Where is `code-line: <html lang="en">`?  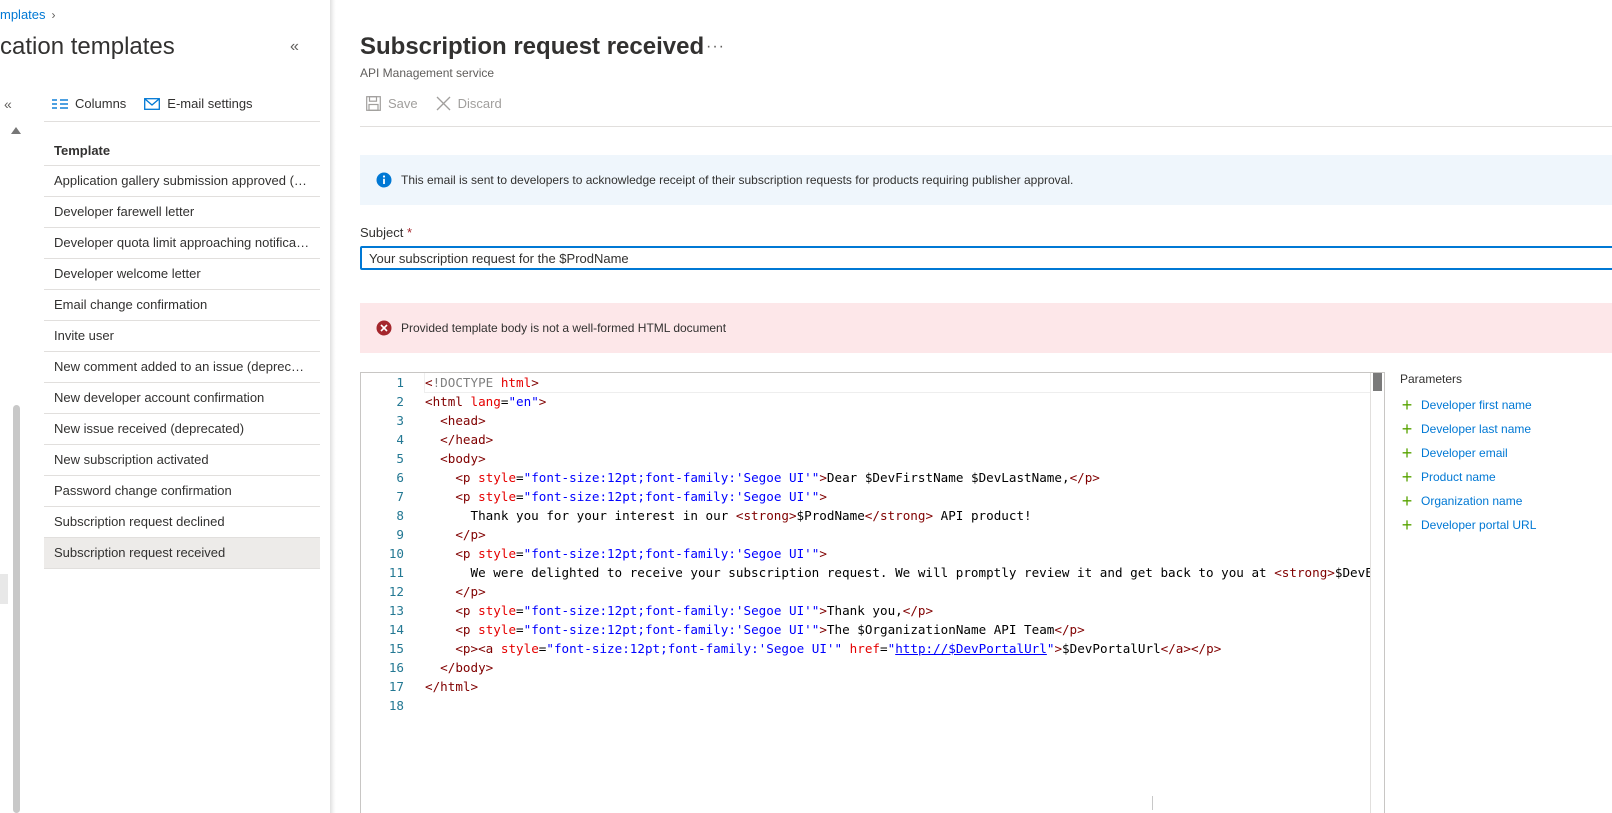 code-line: <html lang="en"> is located at coordinates (897, 401).